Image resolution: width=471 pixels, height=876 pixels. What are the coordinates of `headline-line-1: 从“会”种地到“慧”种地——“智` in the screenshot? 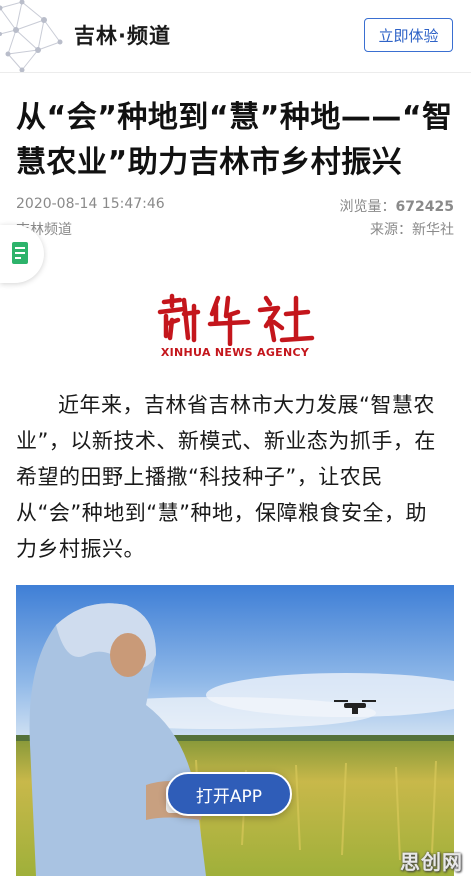 It's located at (234, 117).